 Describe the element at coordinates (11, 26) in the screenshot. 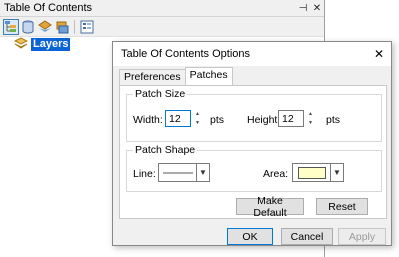

I see `list-by-drawing-order-icon` at that location.